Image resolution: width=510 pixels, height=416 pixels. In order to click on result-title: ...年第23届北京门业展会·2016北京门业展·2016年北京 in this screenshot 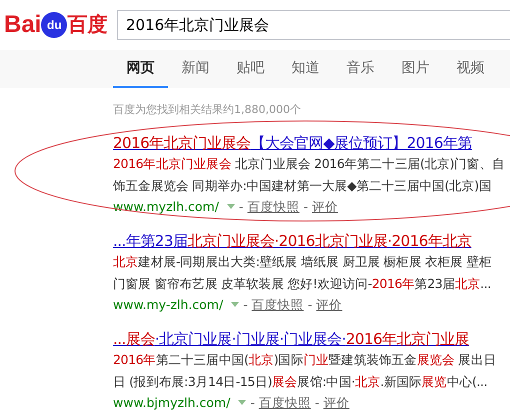, I will do `click(311, 240)`.